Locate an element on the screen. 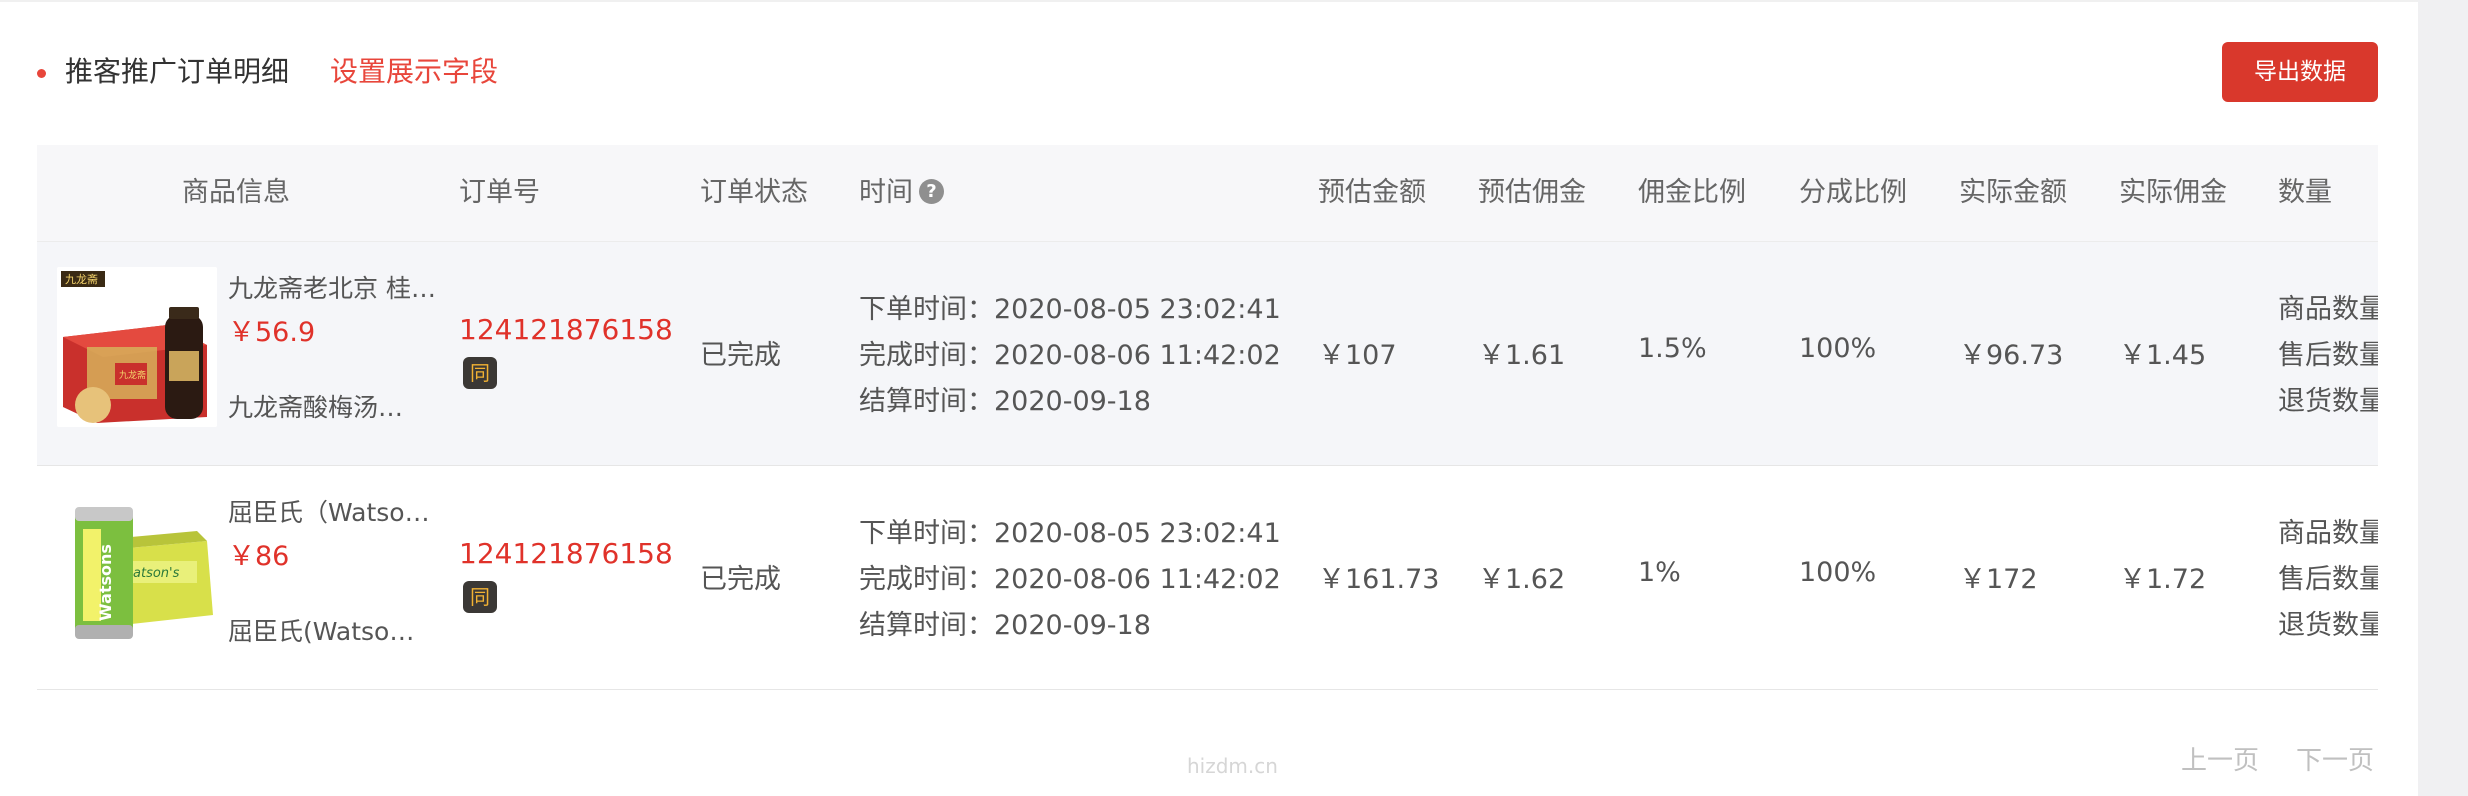 Image resolution: width=2468 pixels, height=796 pixels. col-order-no: 订单号 is located at coordinates (499, 192).